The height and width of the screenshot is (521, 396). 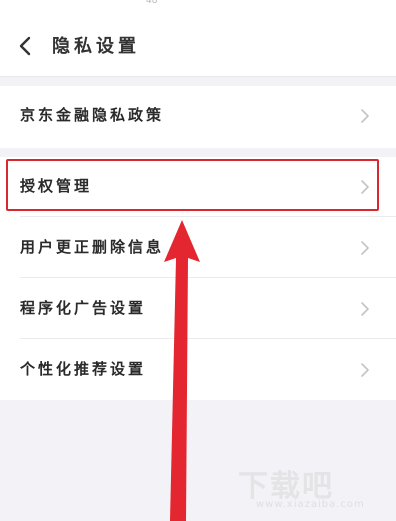 I want to click on status-bar: 48, so click(x=198, y=5).